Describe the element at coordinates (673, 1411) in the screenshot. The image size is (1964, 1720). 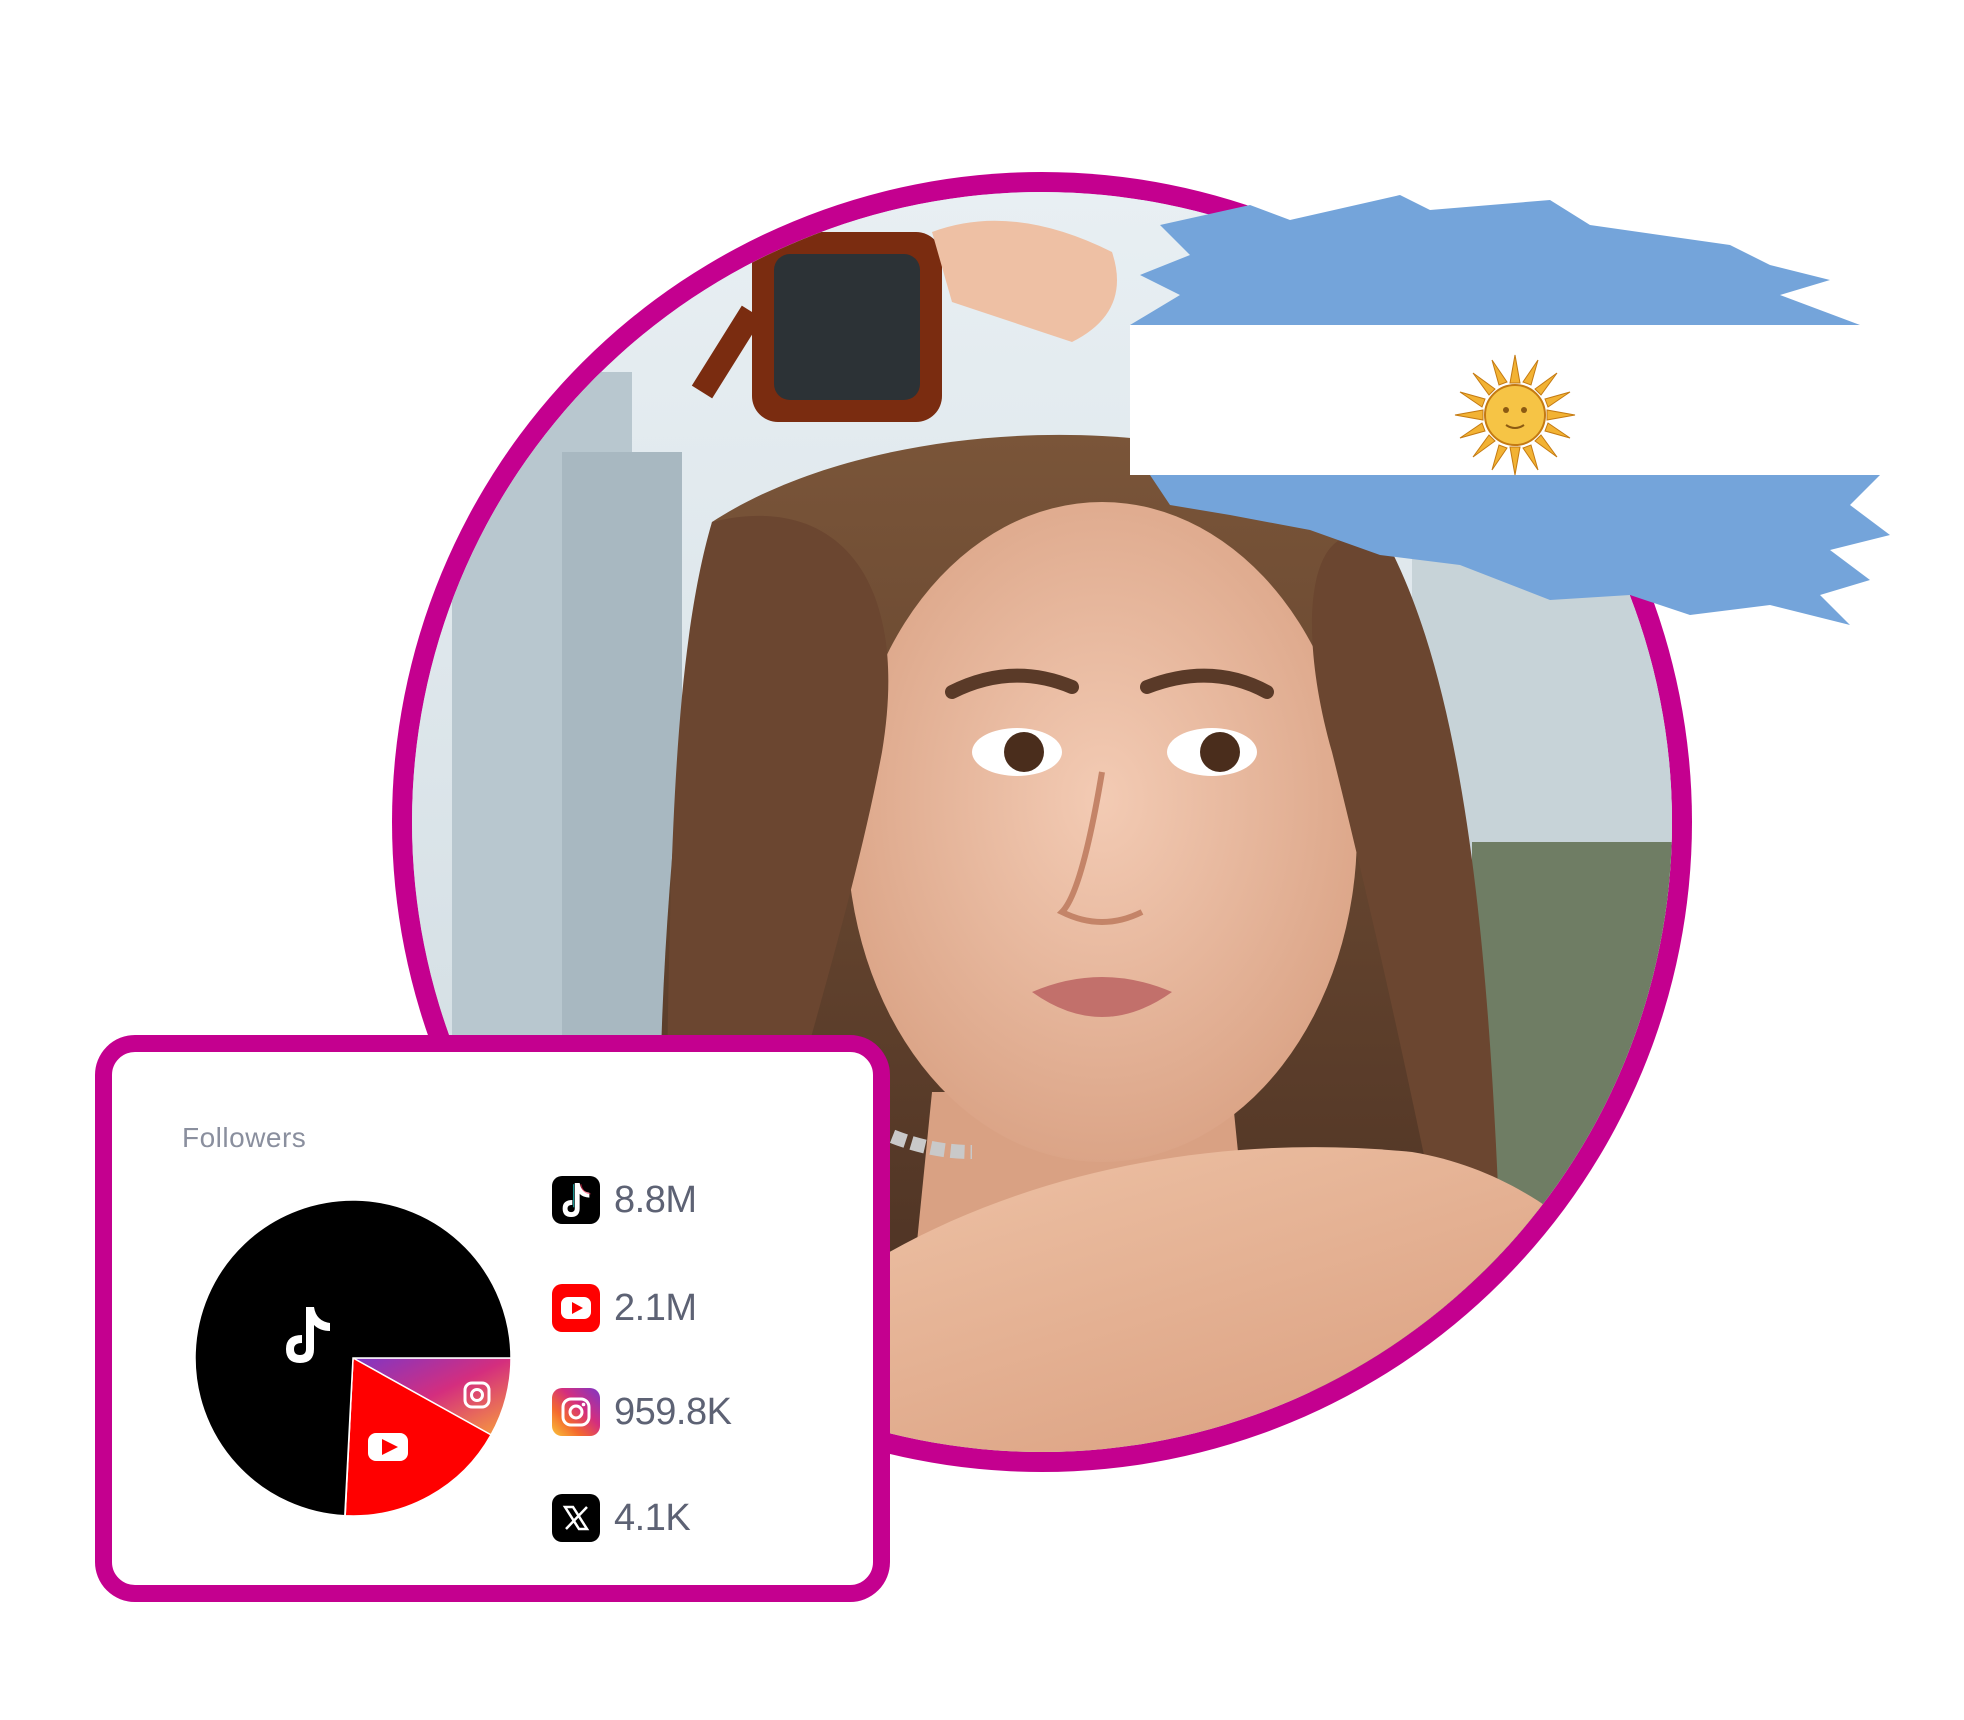
I see `stat-value-instagram: 959.8K` at that location.